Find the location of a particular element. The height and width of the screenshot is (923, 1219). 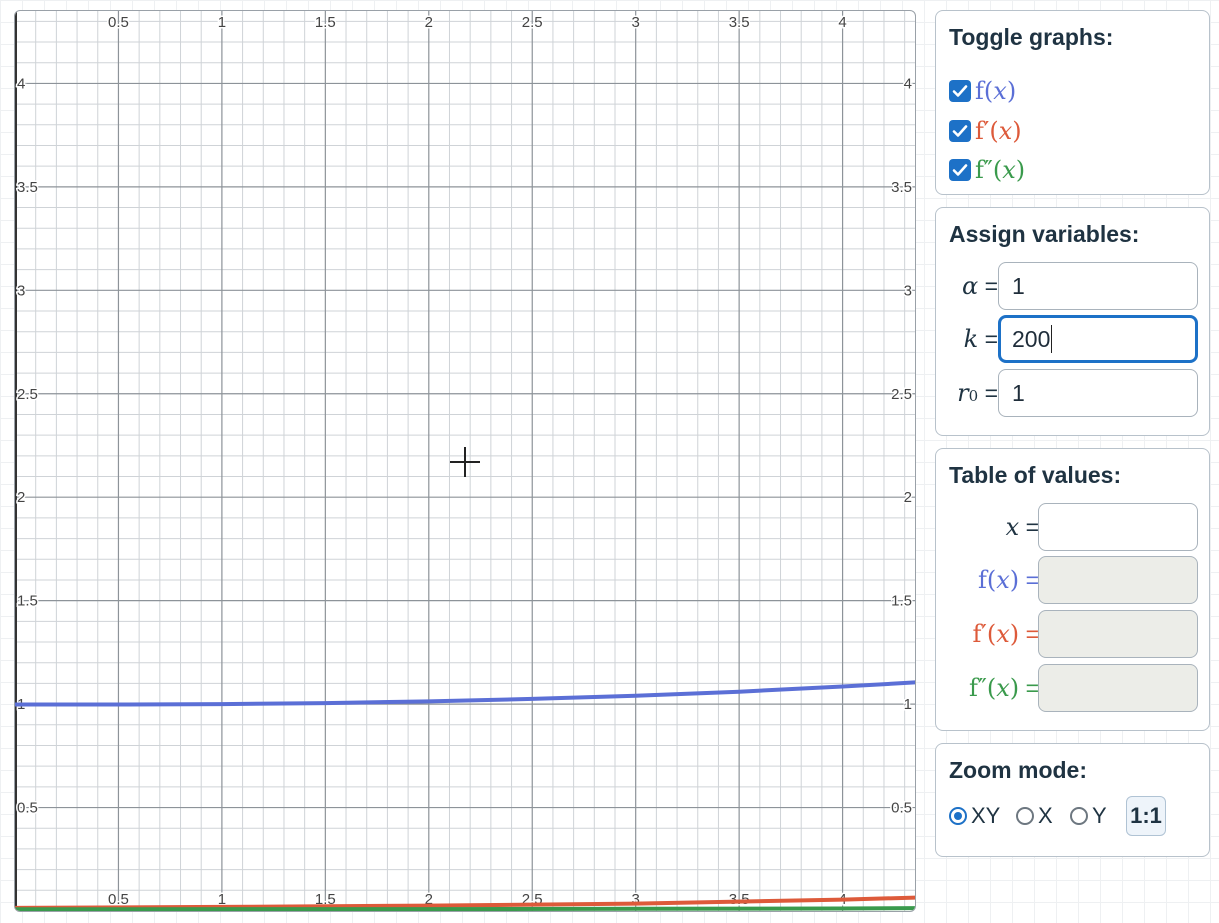

table-f-prime-label: f′(x) = is located at coordinates (1005, 634).